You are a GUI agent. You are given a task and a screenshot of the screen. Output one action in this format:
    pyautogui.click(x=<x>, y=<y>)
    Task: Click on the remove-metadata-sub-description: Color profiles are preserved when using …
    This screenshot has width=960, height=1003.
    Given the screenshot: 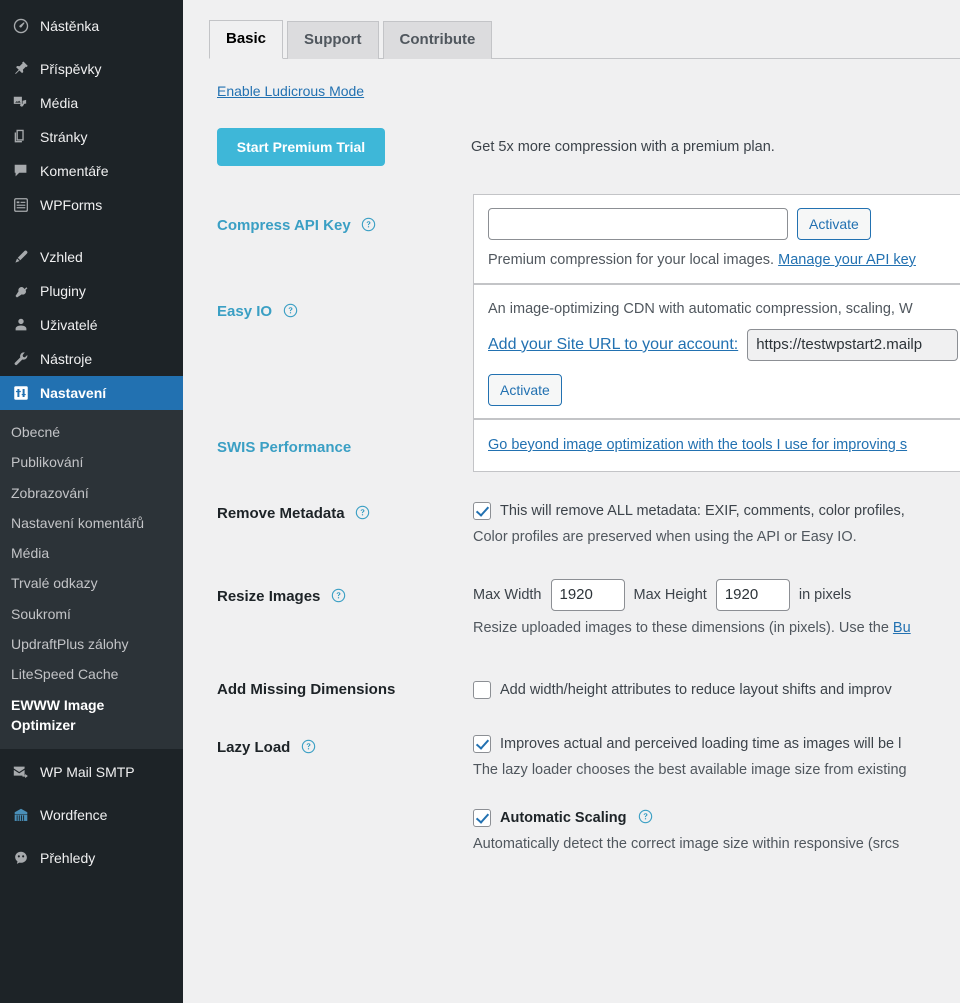 What is the action you would take?
    pyautogui.click(x=665, y=537)
    